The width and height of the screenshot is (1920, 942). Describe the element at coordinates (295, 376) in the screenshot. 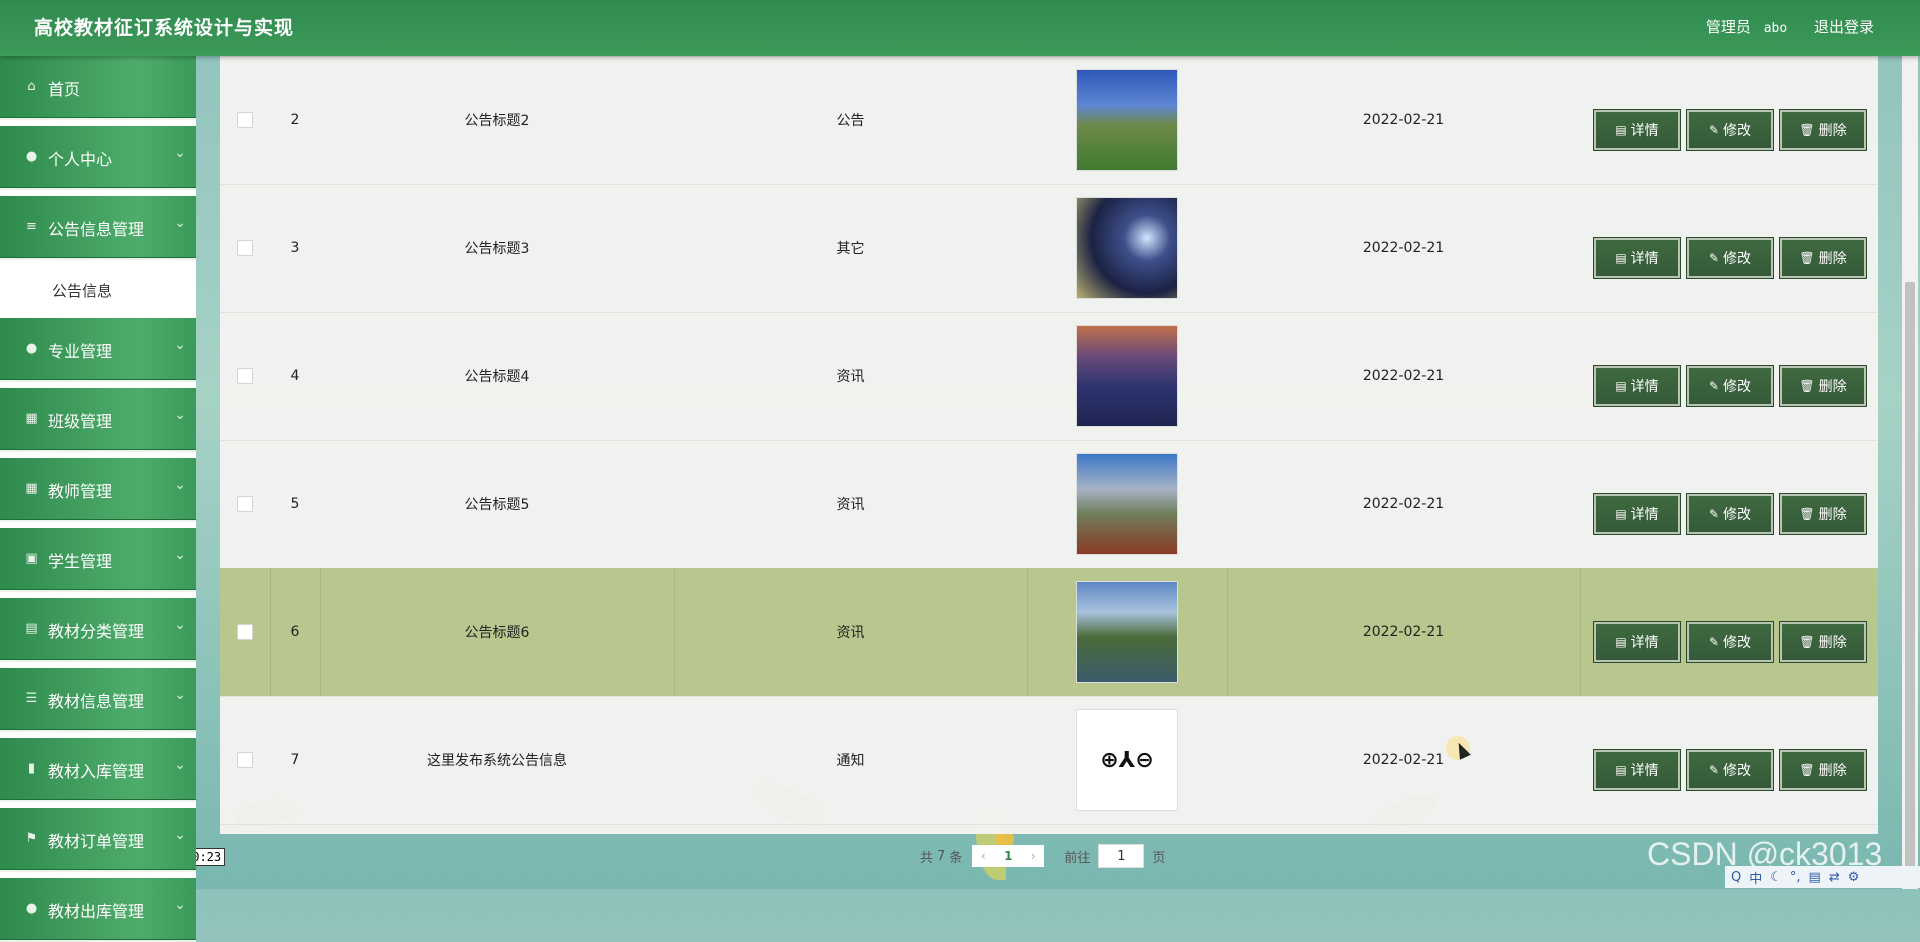

I see `row-index: 4` at that location.